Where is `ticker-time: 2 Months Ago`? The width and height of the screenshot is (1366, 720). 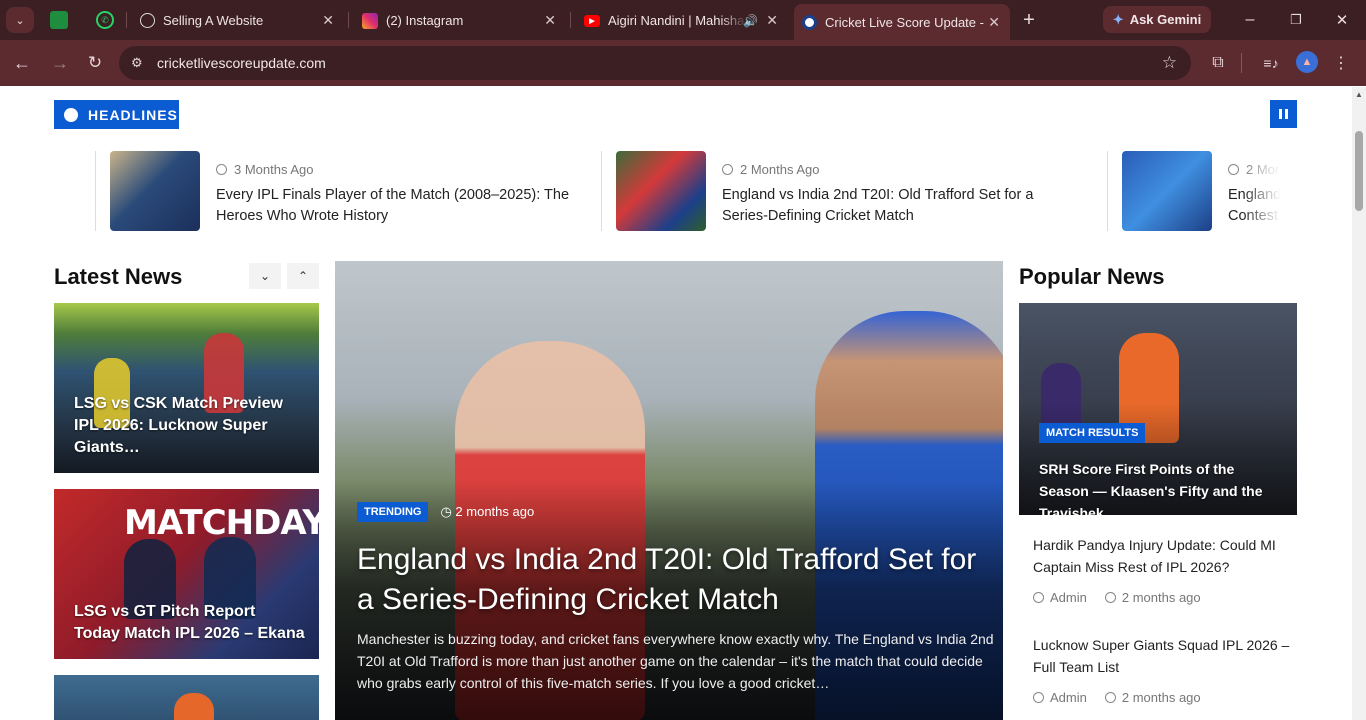
ticker-time: 2 Months Ago is located at coordinates (780, 169).